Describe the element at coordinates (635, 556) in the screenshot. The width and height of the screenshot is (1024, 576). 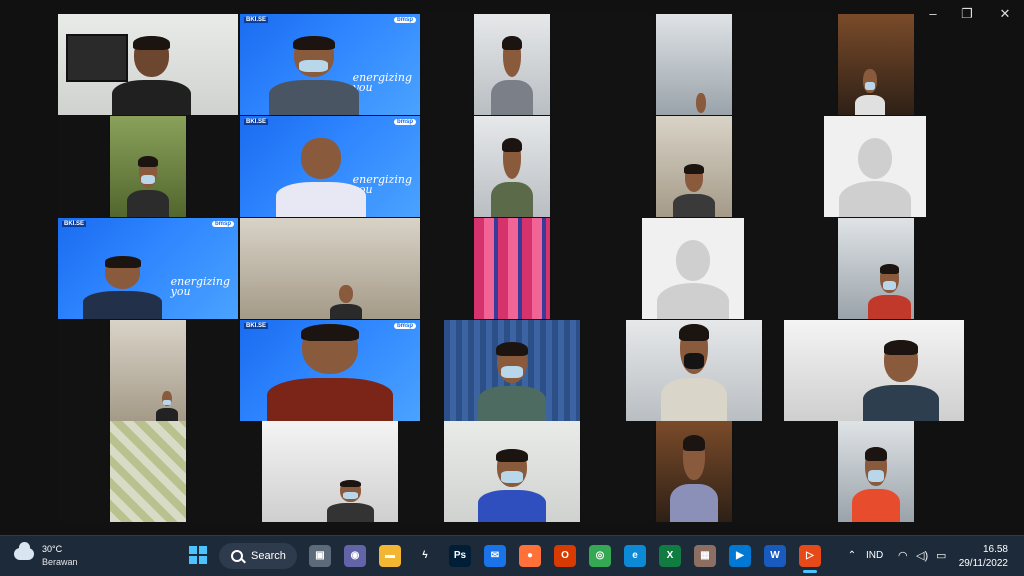
I see `edge-icon: e` at that location.